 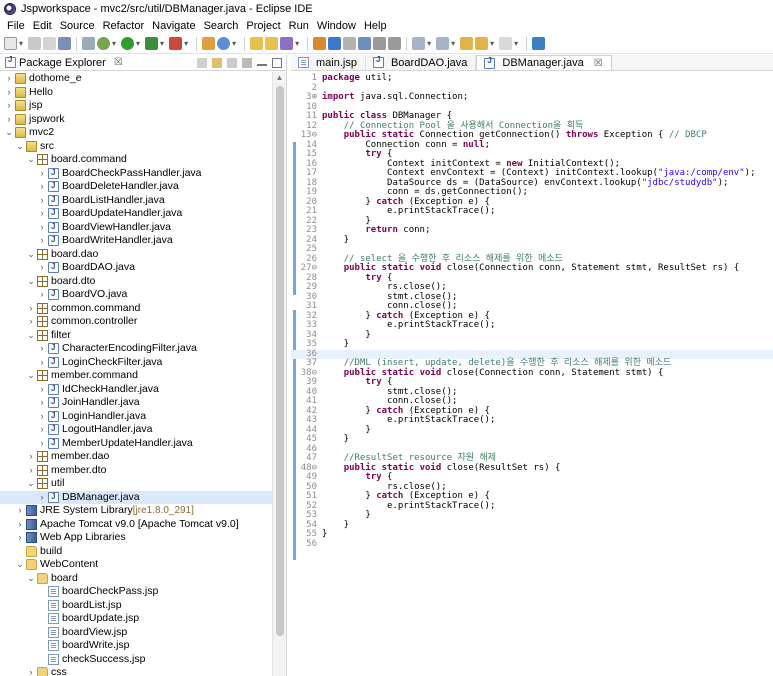 I want to click on tree-item: › BoardCheckPassHandler.java, so click(x=136, y=173).